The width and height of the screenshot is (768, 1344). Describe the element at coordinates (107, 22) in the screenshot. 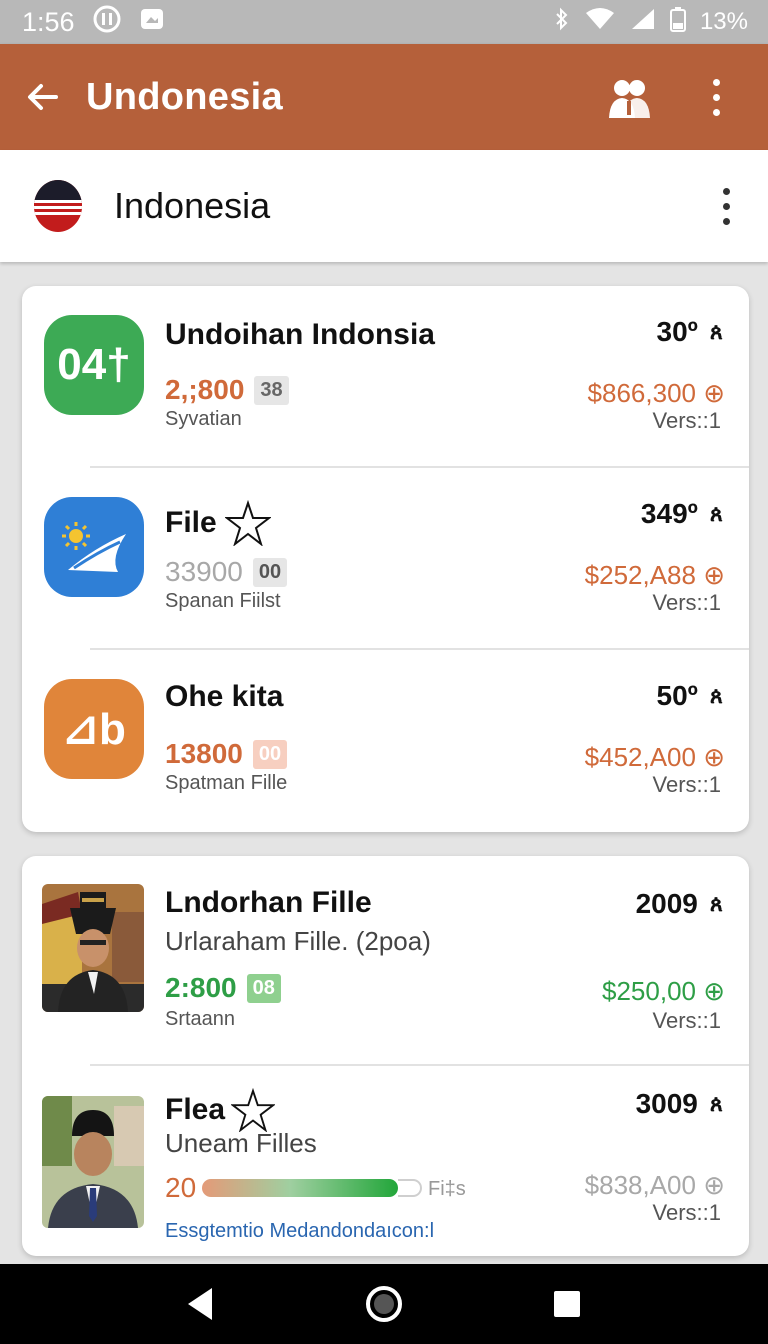

I see `record-icon` at that location.